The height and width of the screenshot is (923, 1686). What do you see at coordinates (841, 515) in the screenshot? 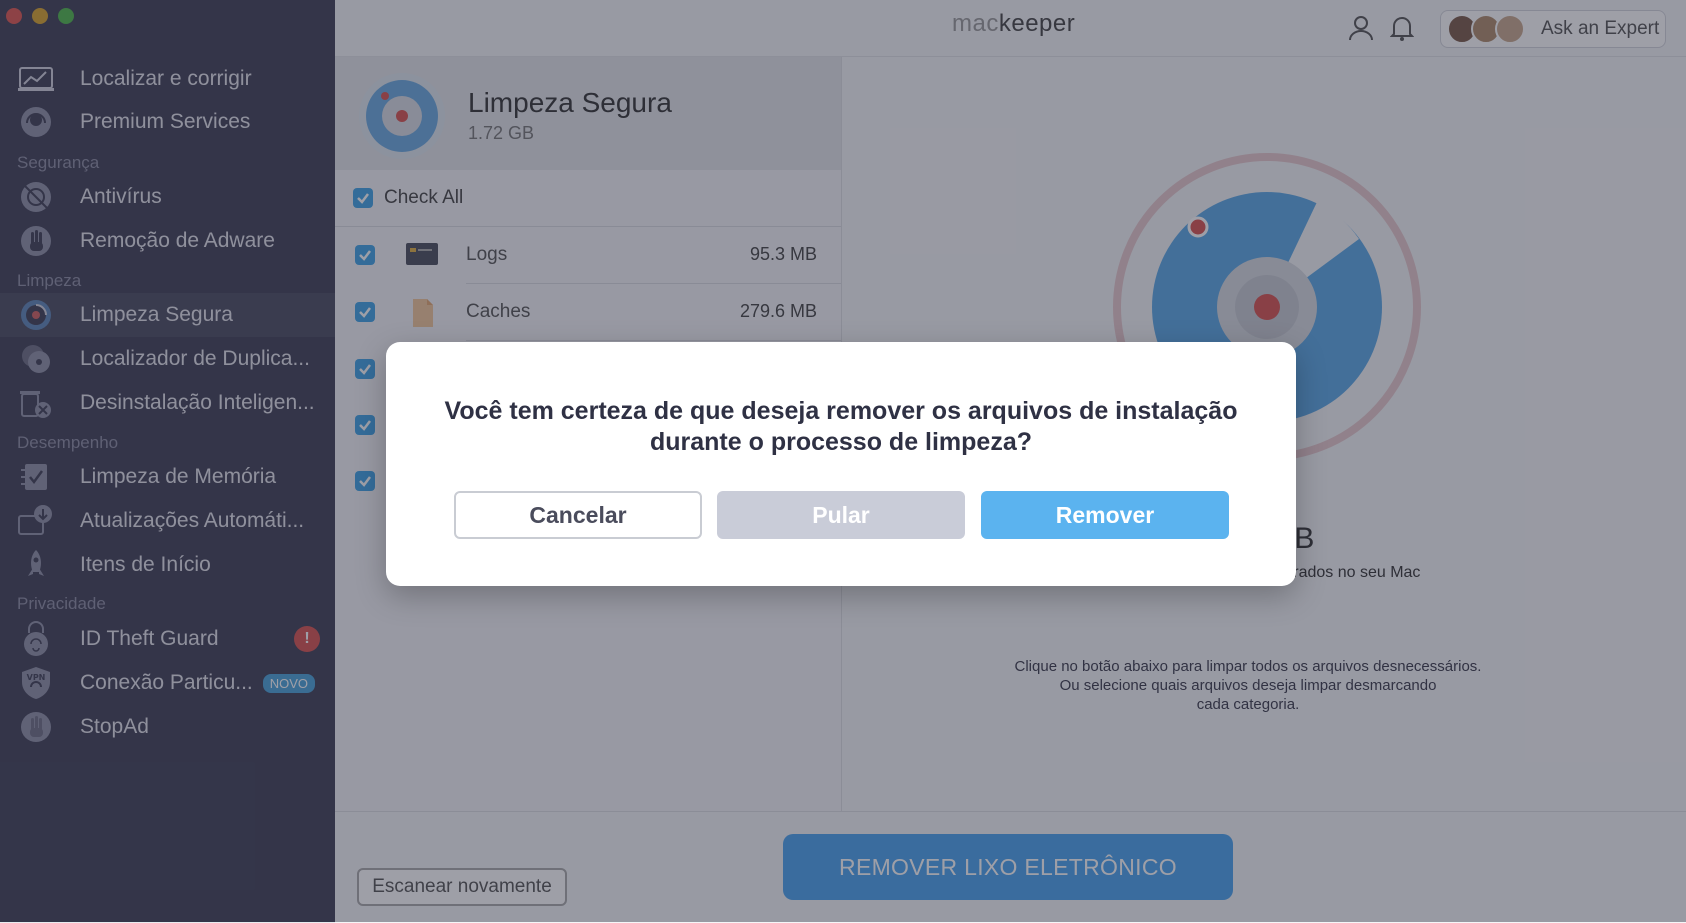
I see `skip-button: Pular` at bounding box center [841, 515].